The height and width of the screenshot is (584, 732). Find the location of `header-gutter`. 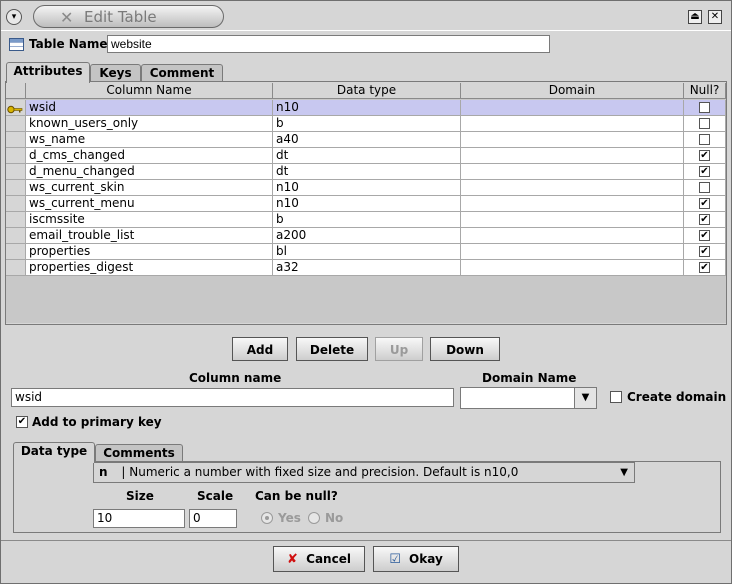

header-gutter is located at coordinates (16, 91).